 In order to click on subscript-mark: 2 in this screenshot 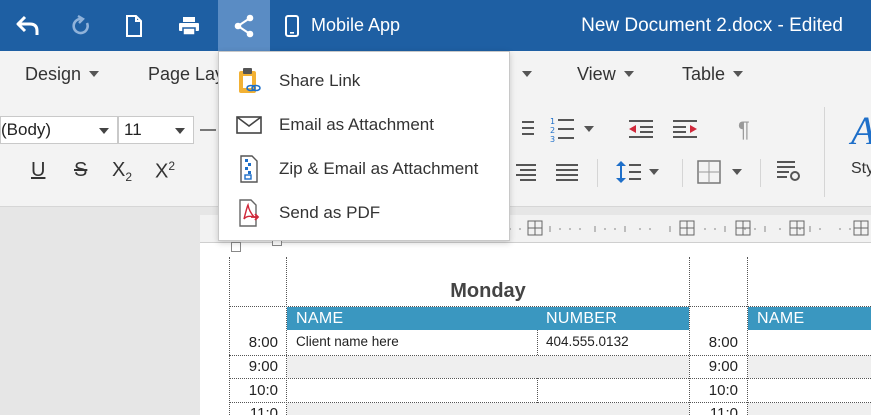, I will do `click(129, 177)`.